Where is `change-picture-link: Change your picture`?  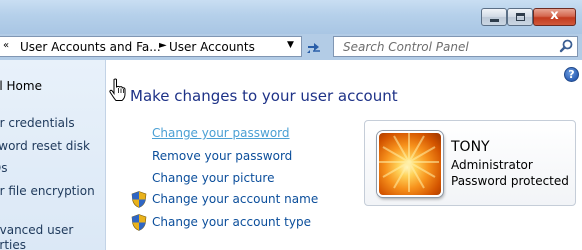 change-picture-link: Change your picture is located at coordinates (213, 178).